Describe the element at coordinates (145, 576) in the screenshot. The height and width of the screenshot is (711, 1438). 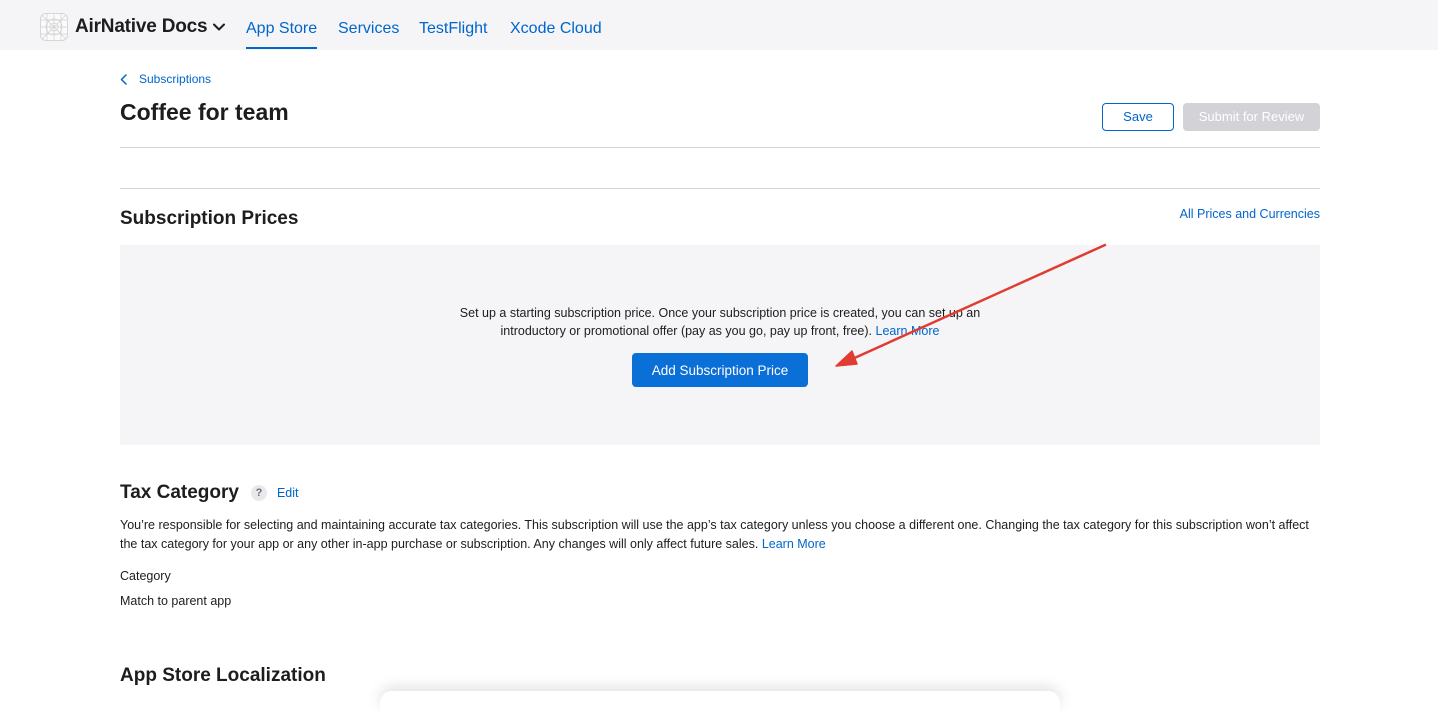
I see `category-label: Category` at that location.